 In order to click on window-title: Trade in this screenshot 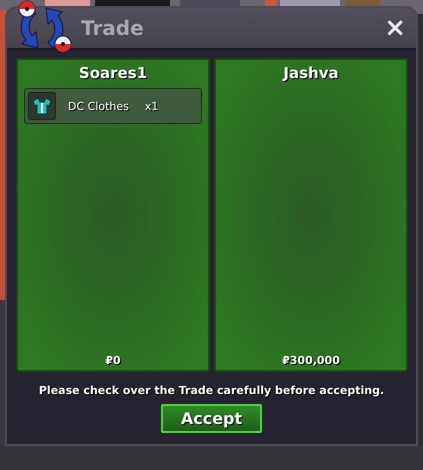, I will do `click(113, 28)`.